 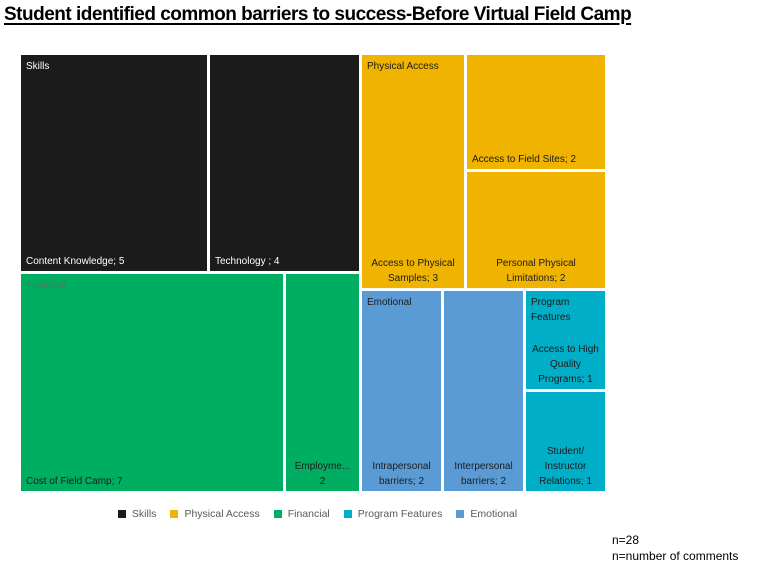 What do you see at coordinates (401, 466) in the screenshot?
I see `tile-label-intrapersonal-barriers: Intrapersonal` at bounding box center [401, 466].